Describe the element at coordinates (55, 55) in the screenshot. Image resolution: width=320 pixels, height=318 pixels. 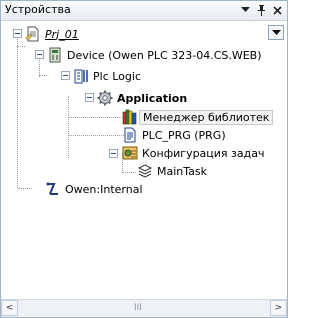
I see `plc-device-icon` at that location.